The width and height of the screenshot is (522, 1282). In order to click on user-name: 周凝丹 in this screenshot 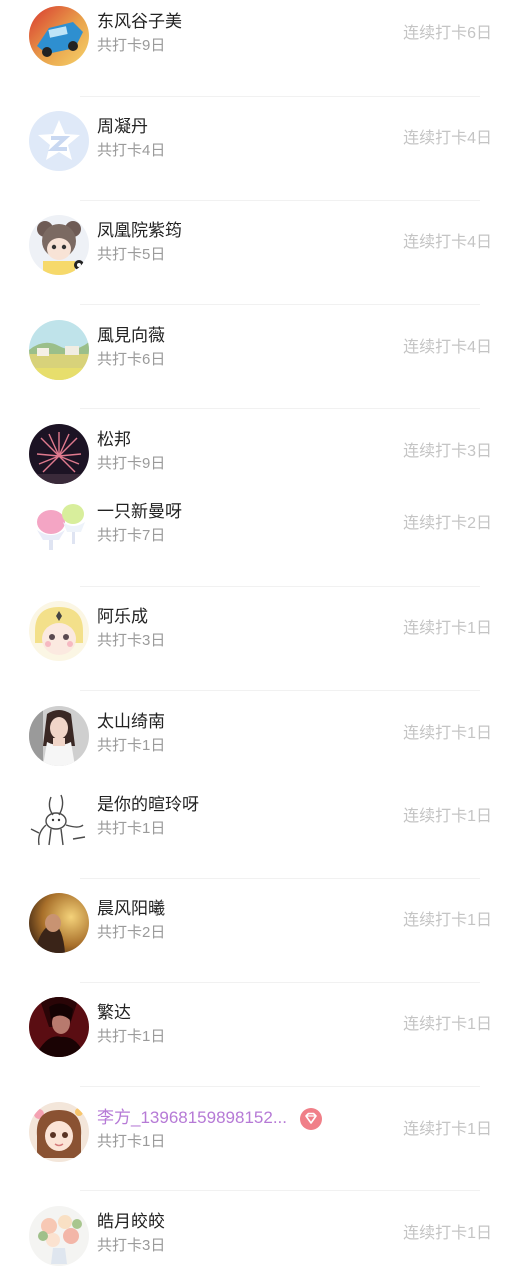, I will do `click(122, 126)`.